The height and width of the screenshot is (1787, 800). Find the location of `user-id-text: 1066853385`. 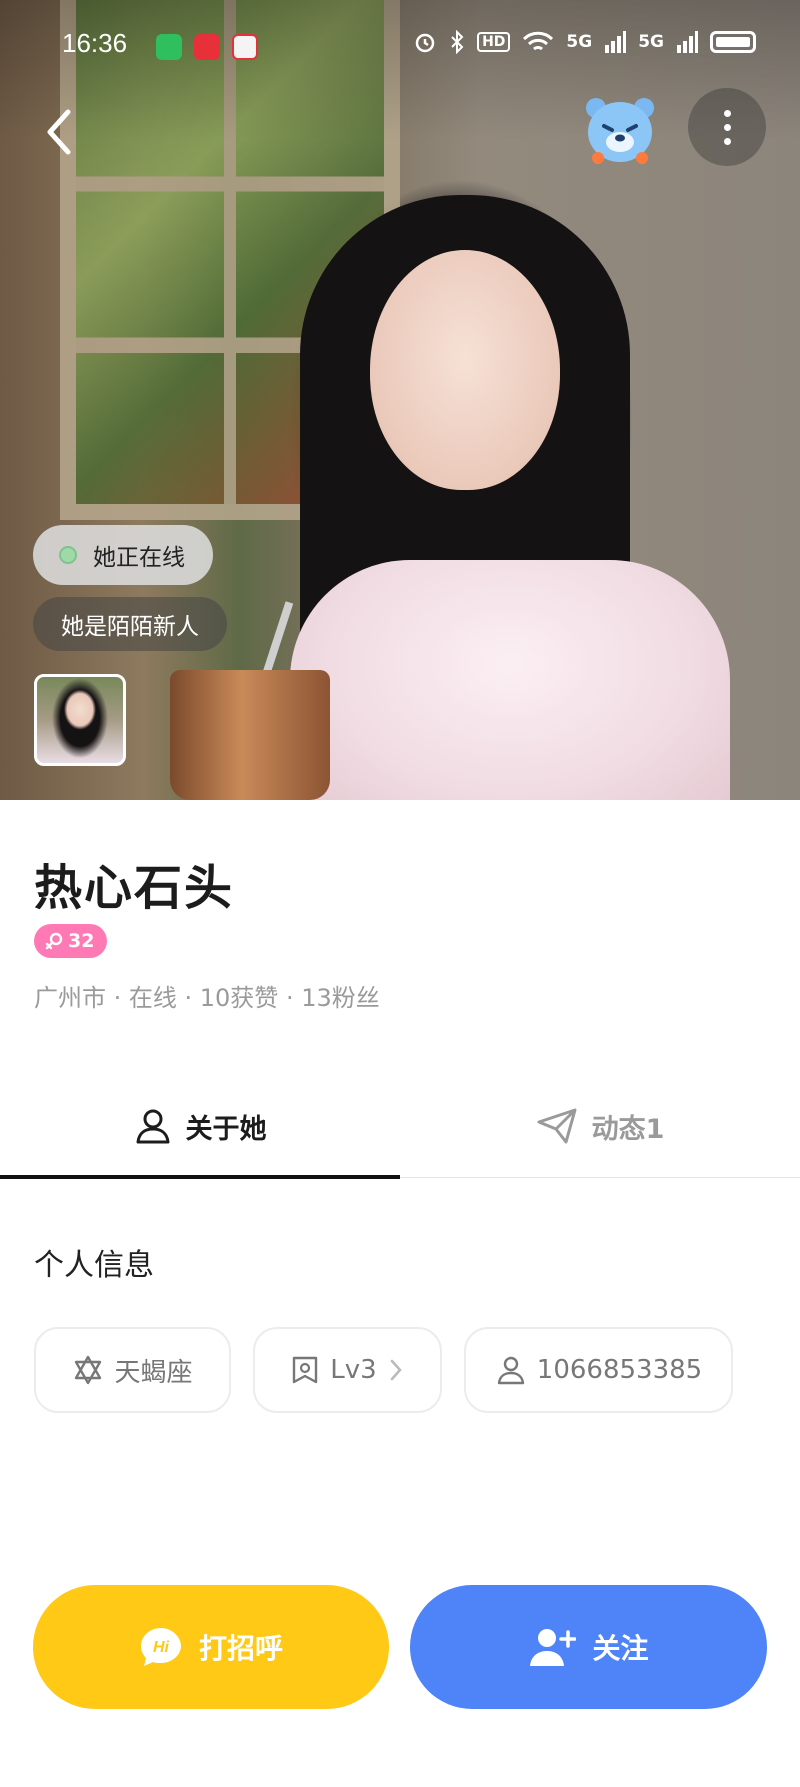

user-id-text: 1066853385 is located at coordinates (619, 1370).